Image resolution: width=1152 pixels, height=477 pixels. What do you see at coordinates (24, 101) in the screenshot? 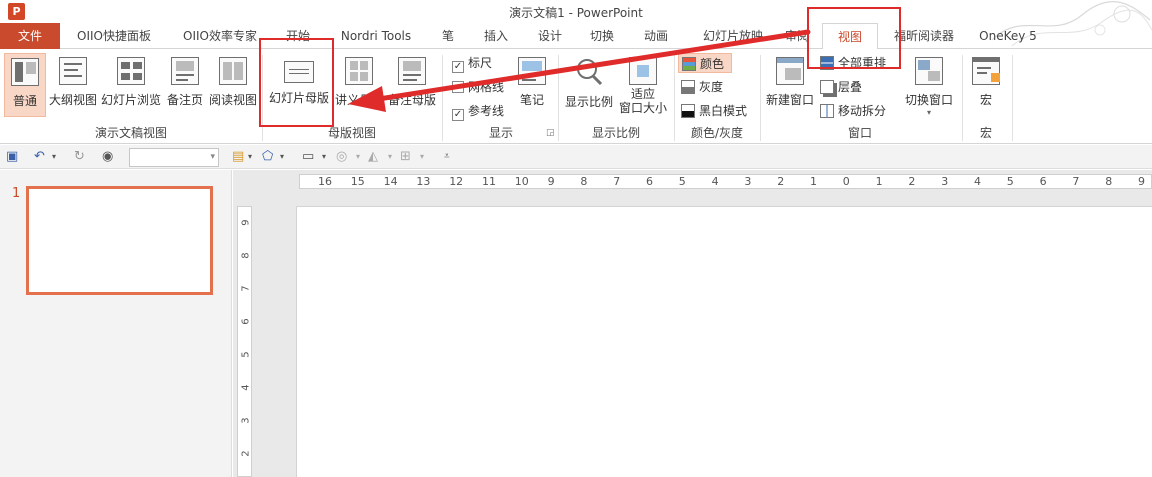
I see `normal-view-label: 普通` at bounding box center [24, 101].